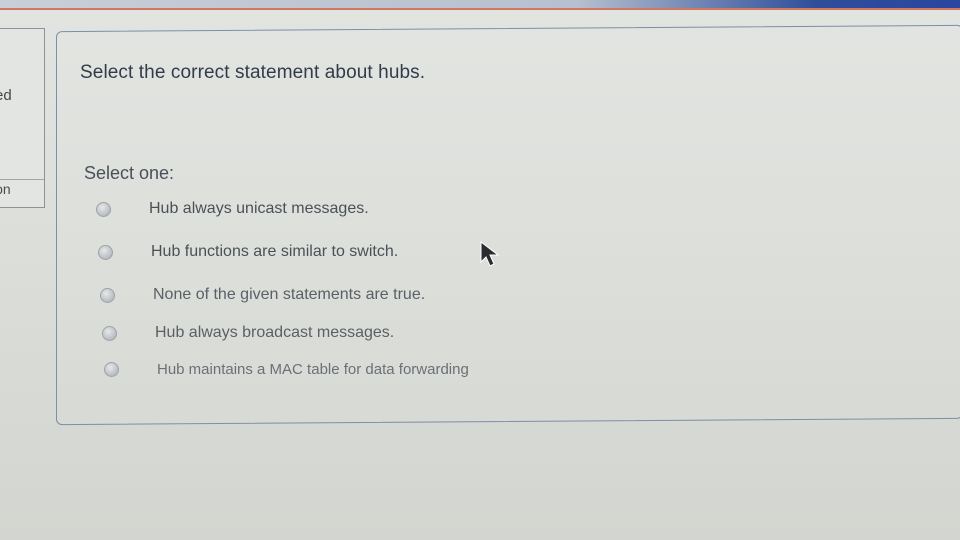 The image size is (960, 540). What do you see at coordinates (259, 209) in the screenshot?
I see `answer-option-label: Hub always unicast messages.` at bounding box center [259, 209].